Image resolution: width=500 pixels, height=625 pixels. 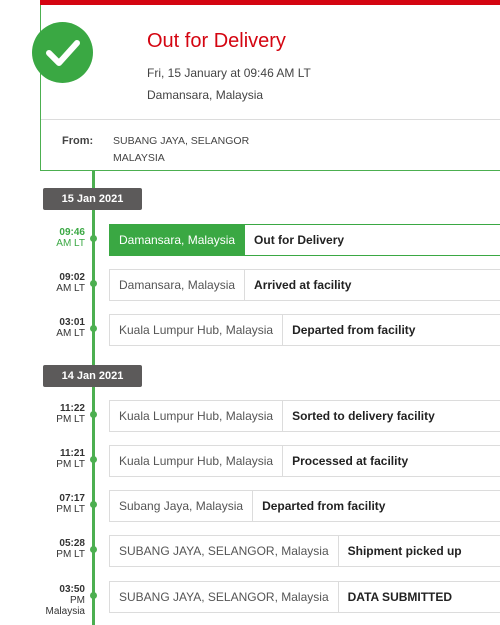 What do you see at coordinates (139, 158) in the screenshot?
I see `from-address-line2: MALAYSIA` at bounding box center [139, 158].